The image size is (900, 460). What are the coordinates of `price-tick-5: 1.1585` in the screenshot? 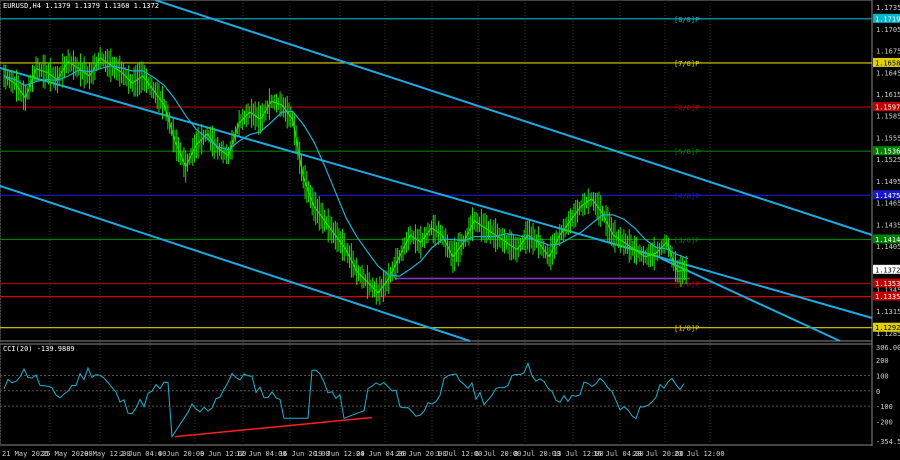 It's located at (888, 117).